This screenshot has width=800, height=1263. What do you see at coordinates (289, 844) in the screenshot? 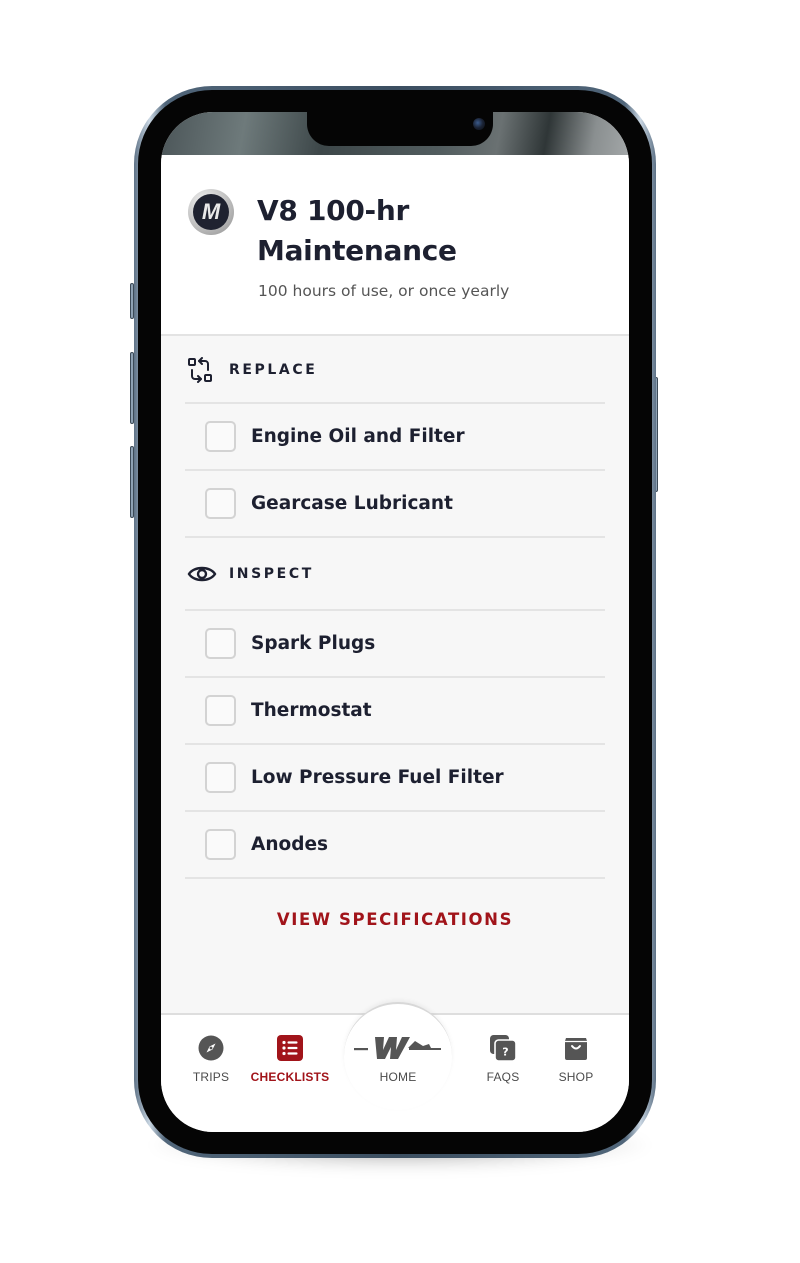
I see `checklist-item-label: Anodes` at bounding box center [289, 844].